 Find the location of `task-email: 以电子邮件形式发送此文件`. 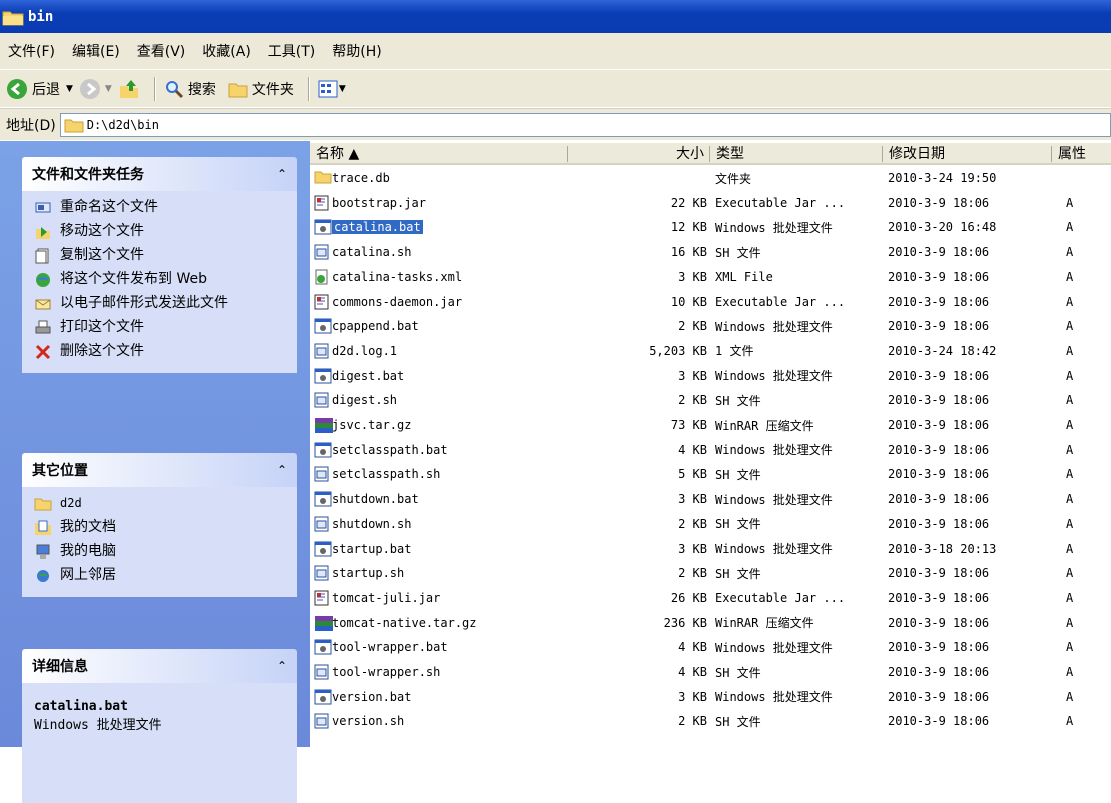

task-email: 以电子邮件形式发送此文件 is located at coordinates (160, 304).